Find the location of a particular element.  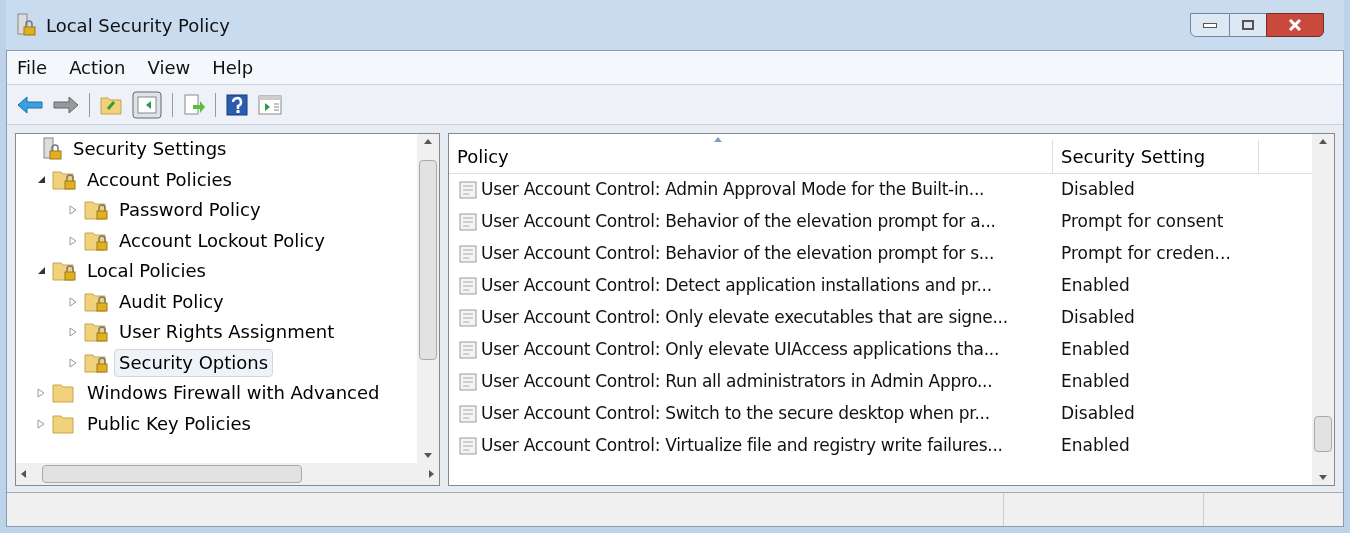

export-list-icon is located at coordinates (194, 104).